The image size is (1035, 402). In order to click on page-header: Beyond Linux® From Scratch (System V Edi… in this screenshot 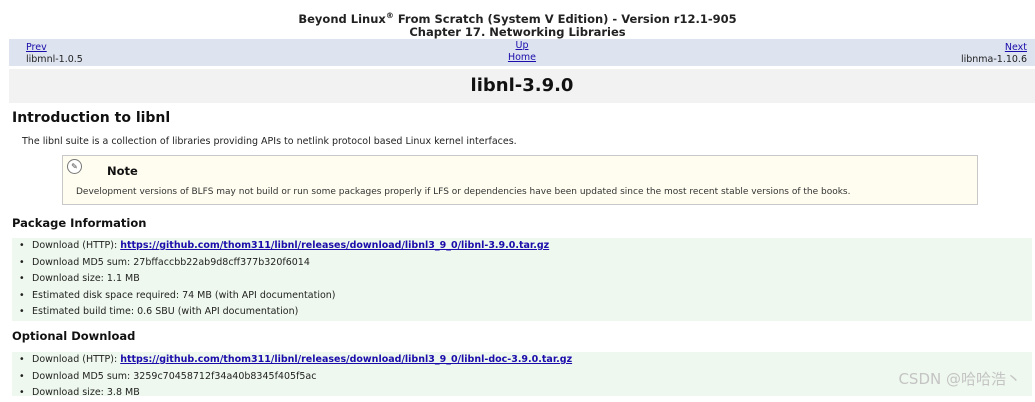, I will do `click(517, 19)`.